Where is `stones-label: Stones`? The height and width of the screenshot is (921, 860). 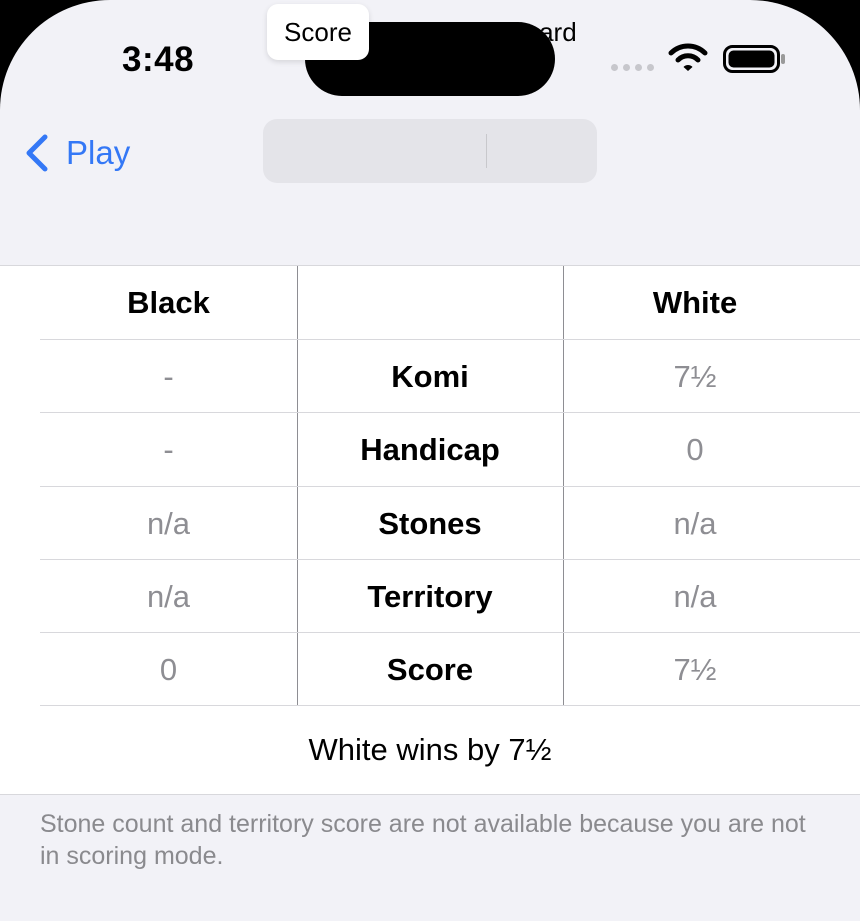 stones-label: Stones is located at coordinates (430, 523).